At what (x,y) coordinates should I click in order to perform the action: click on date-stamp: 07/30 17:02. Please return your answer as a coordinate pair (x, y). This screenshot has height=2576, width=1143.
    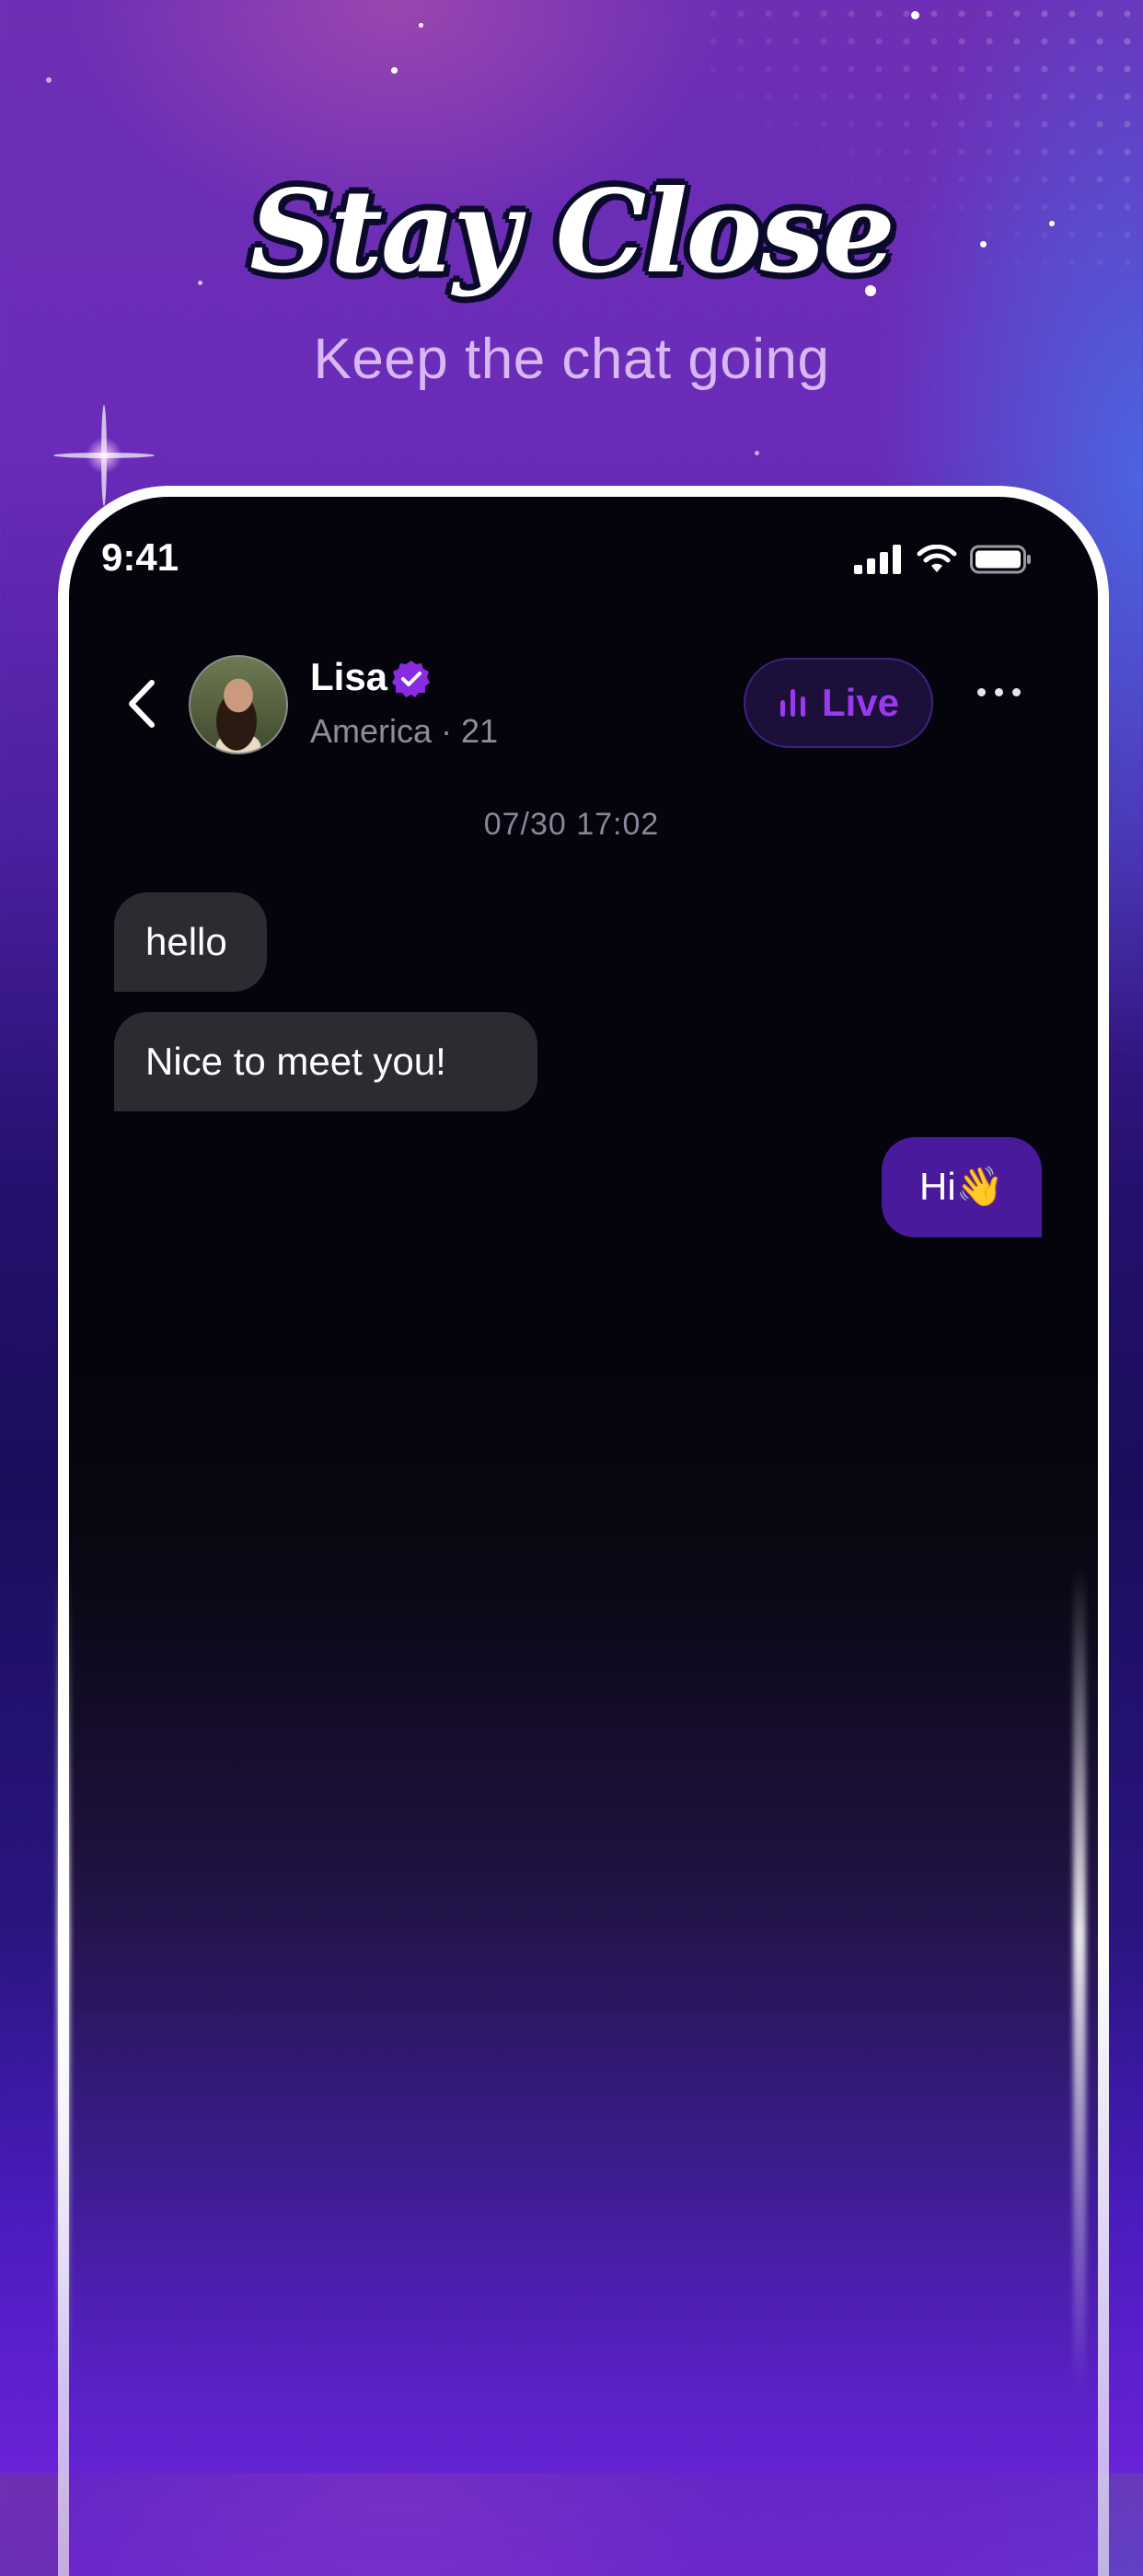
    Looking at the image, I should click on (571, 824).